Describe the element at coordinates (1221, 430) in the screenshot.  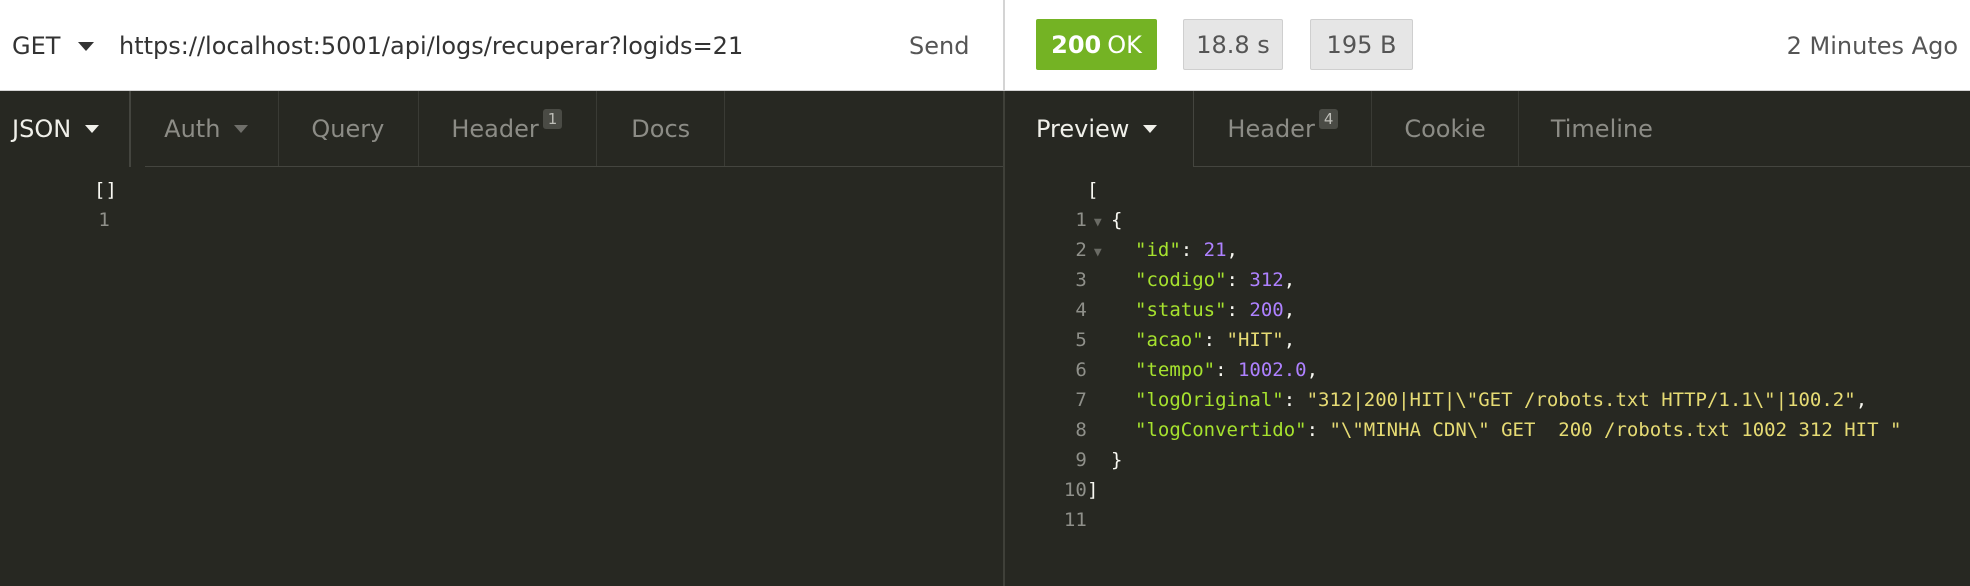
I see `json-key: "logConvertido"` at that location.